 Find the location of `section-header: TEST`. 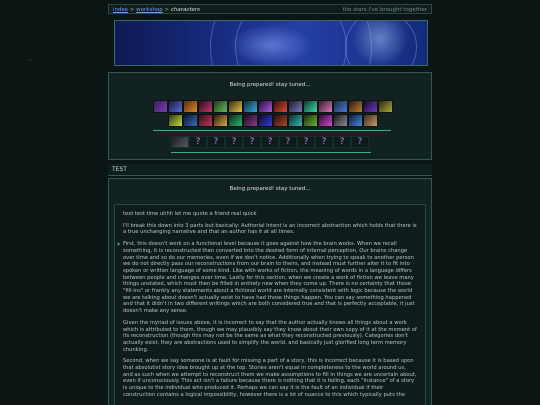

section-header: TEST is located at coordinates (270, 170).